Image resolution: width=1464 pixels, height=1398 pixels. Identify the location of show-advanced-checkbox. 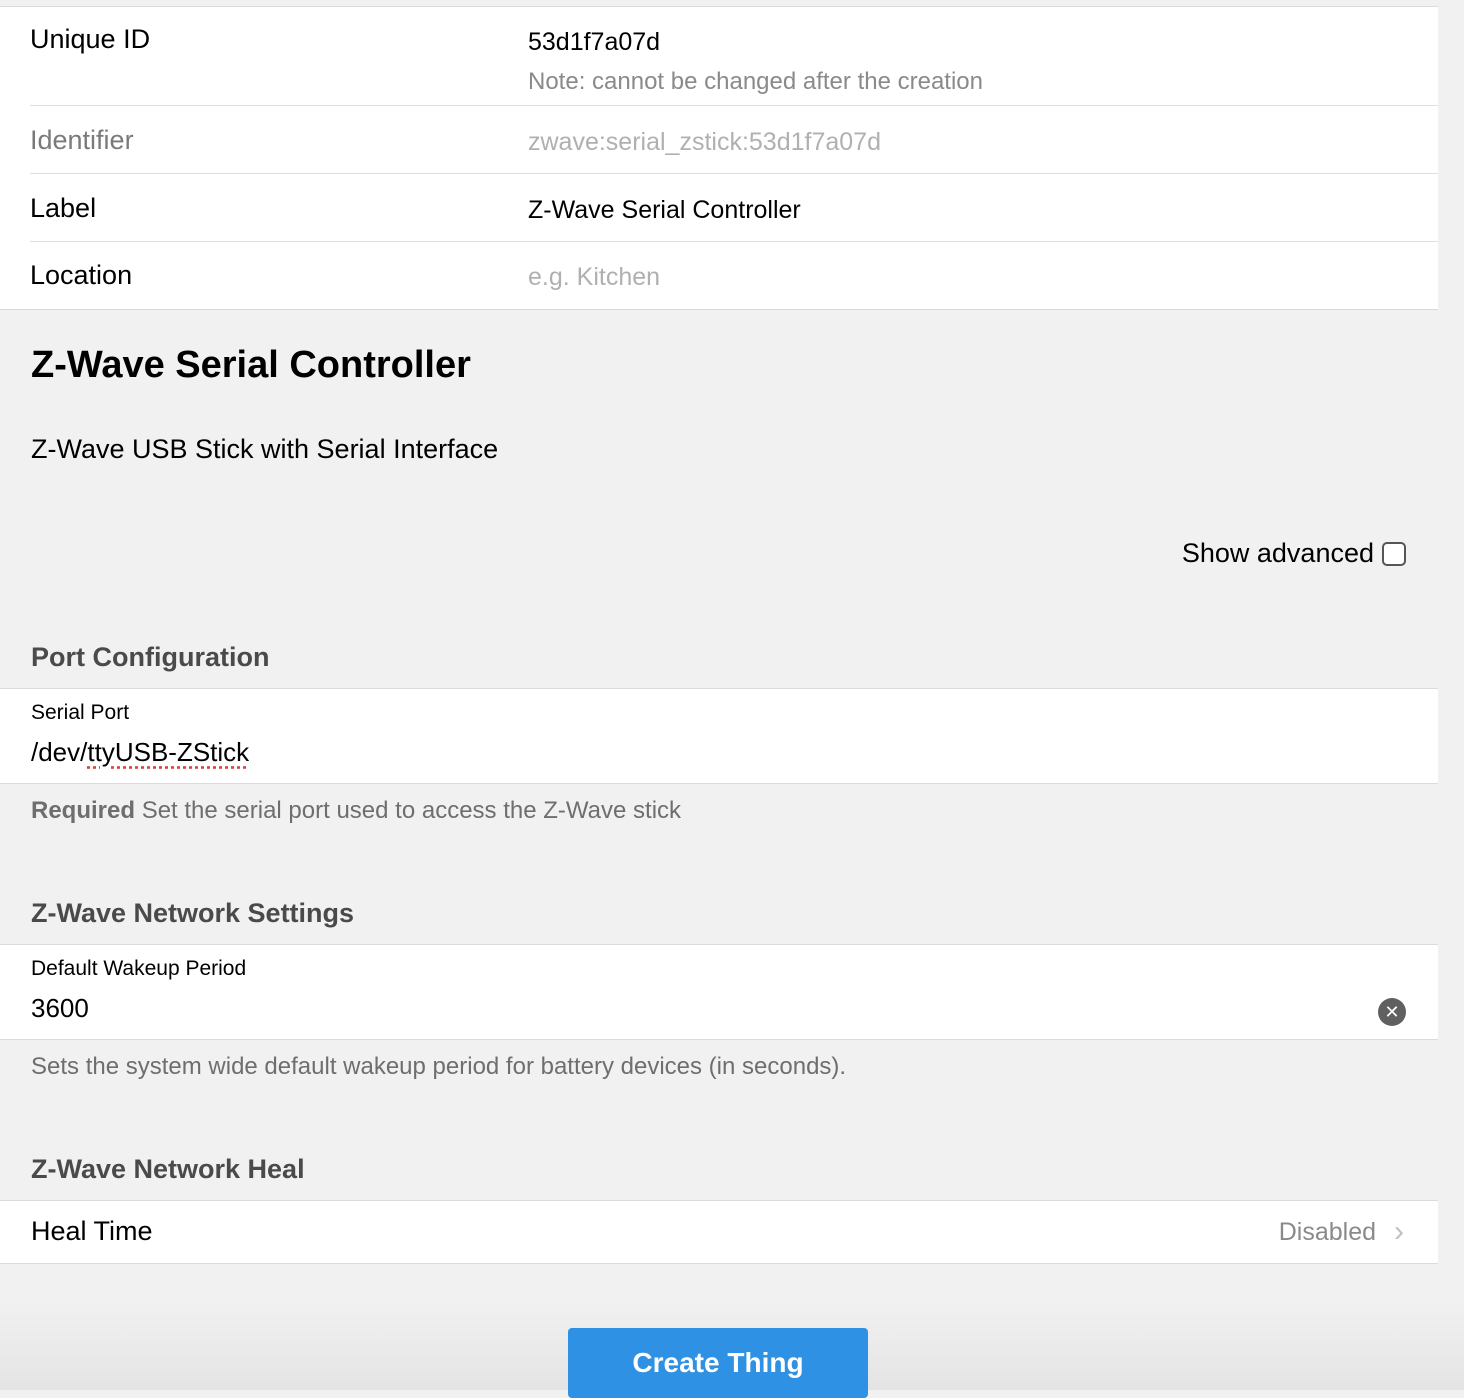
(1394, 553).